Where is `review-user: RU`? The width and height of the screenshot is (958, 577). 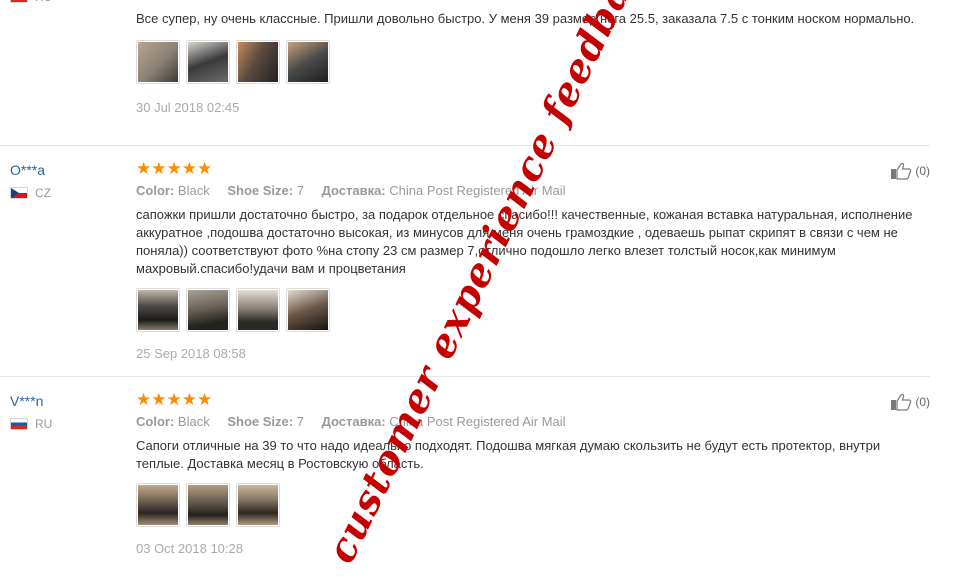 review-user: RU is located at coordinates (65, 2).